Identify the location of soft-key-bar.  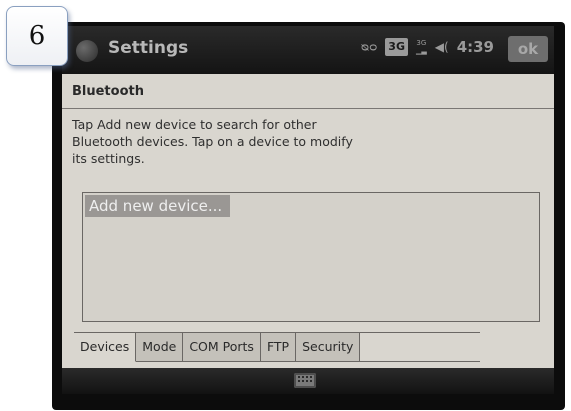
(308, 381).